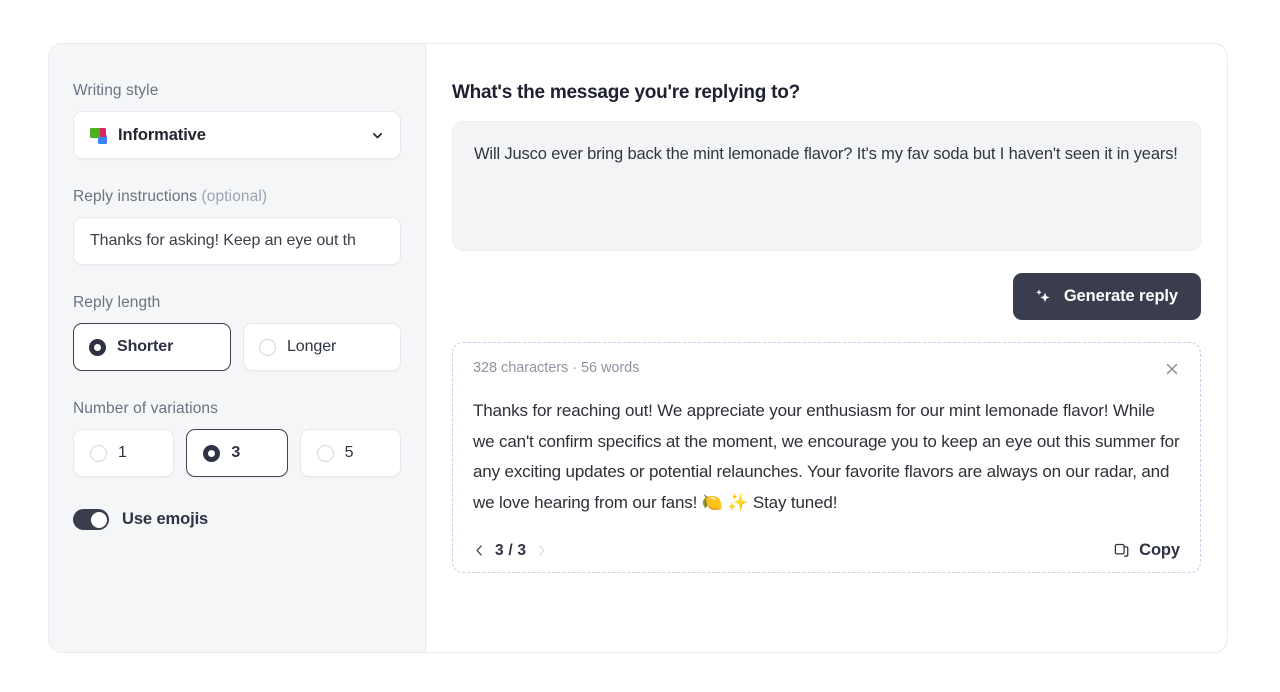 This screenshot has height=692, width=1280. I want to click on variations-option-label: 1, so click(122, 452).